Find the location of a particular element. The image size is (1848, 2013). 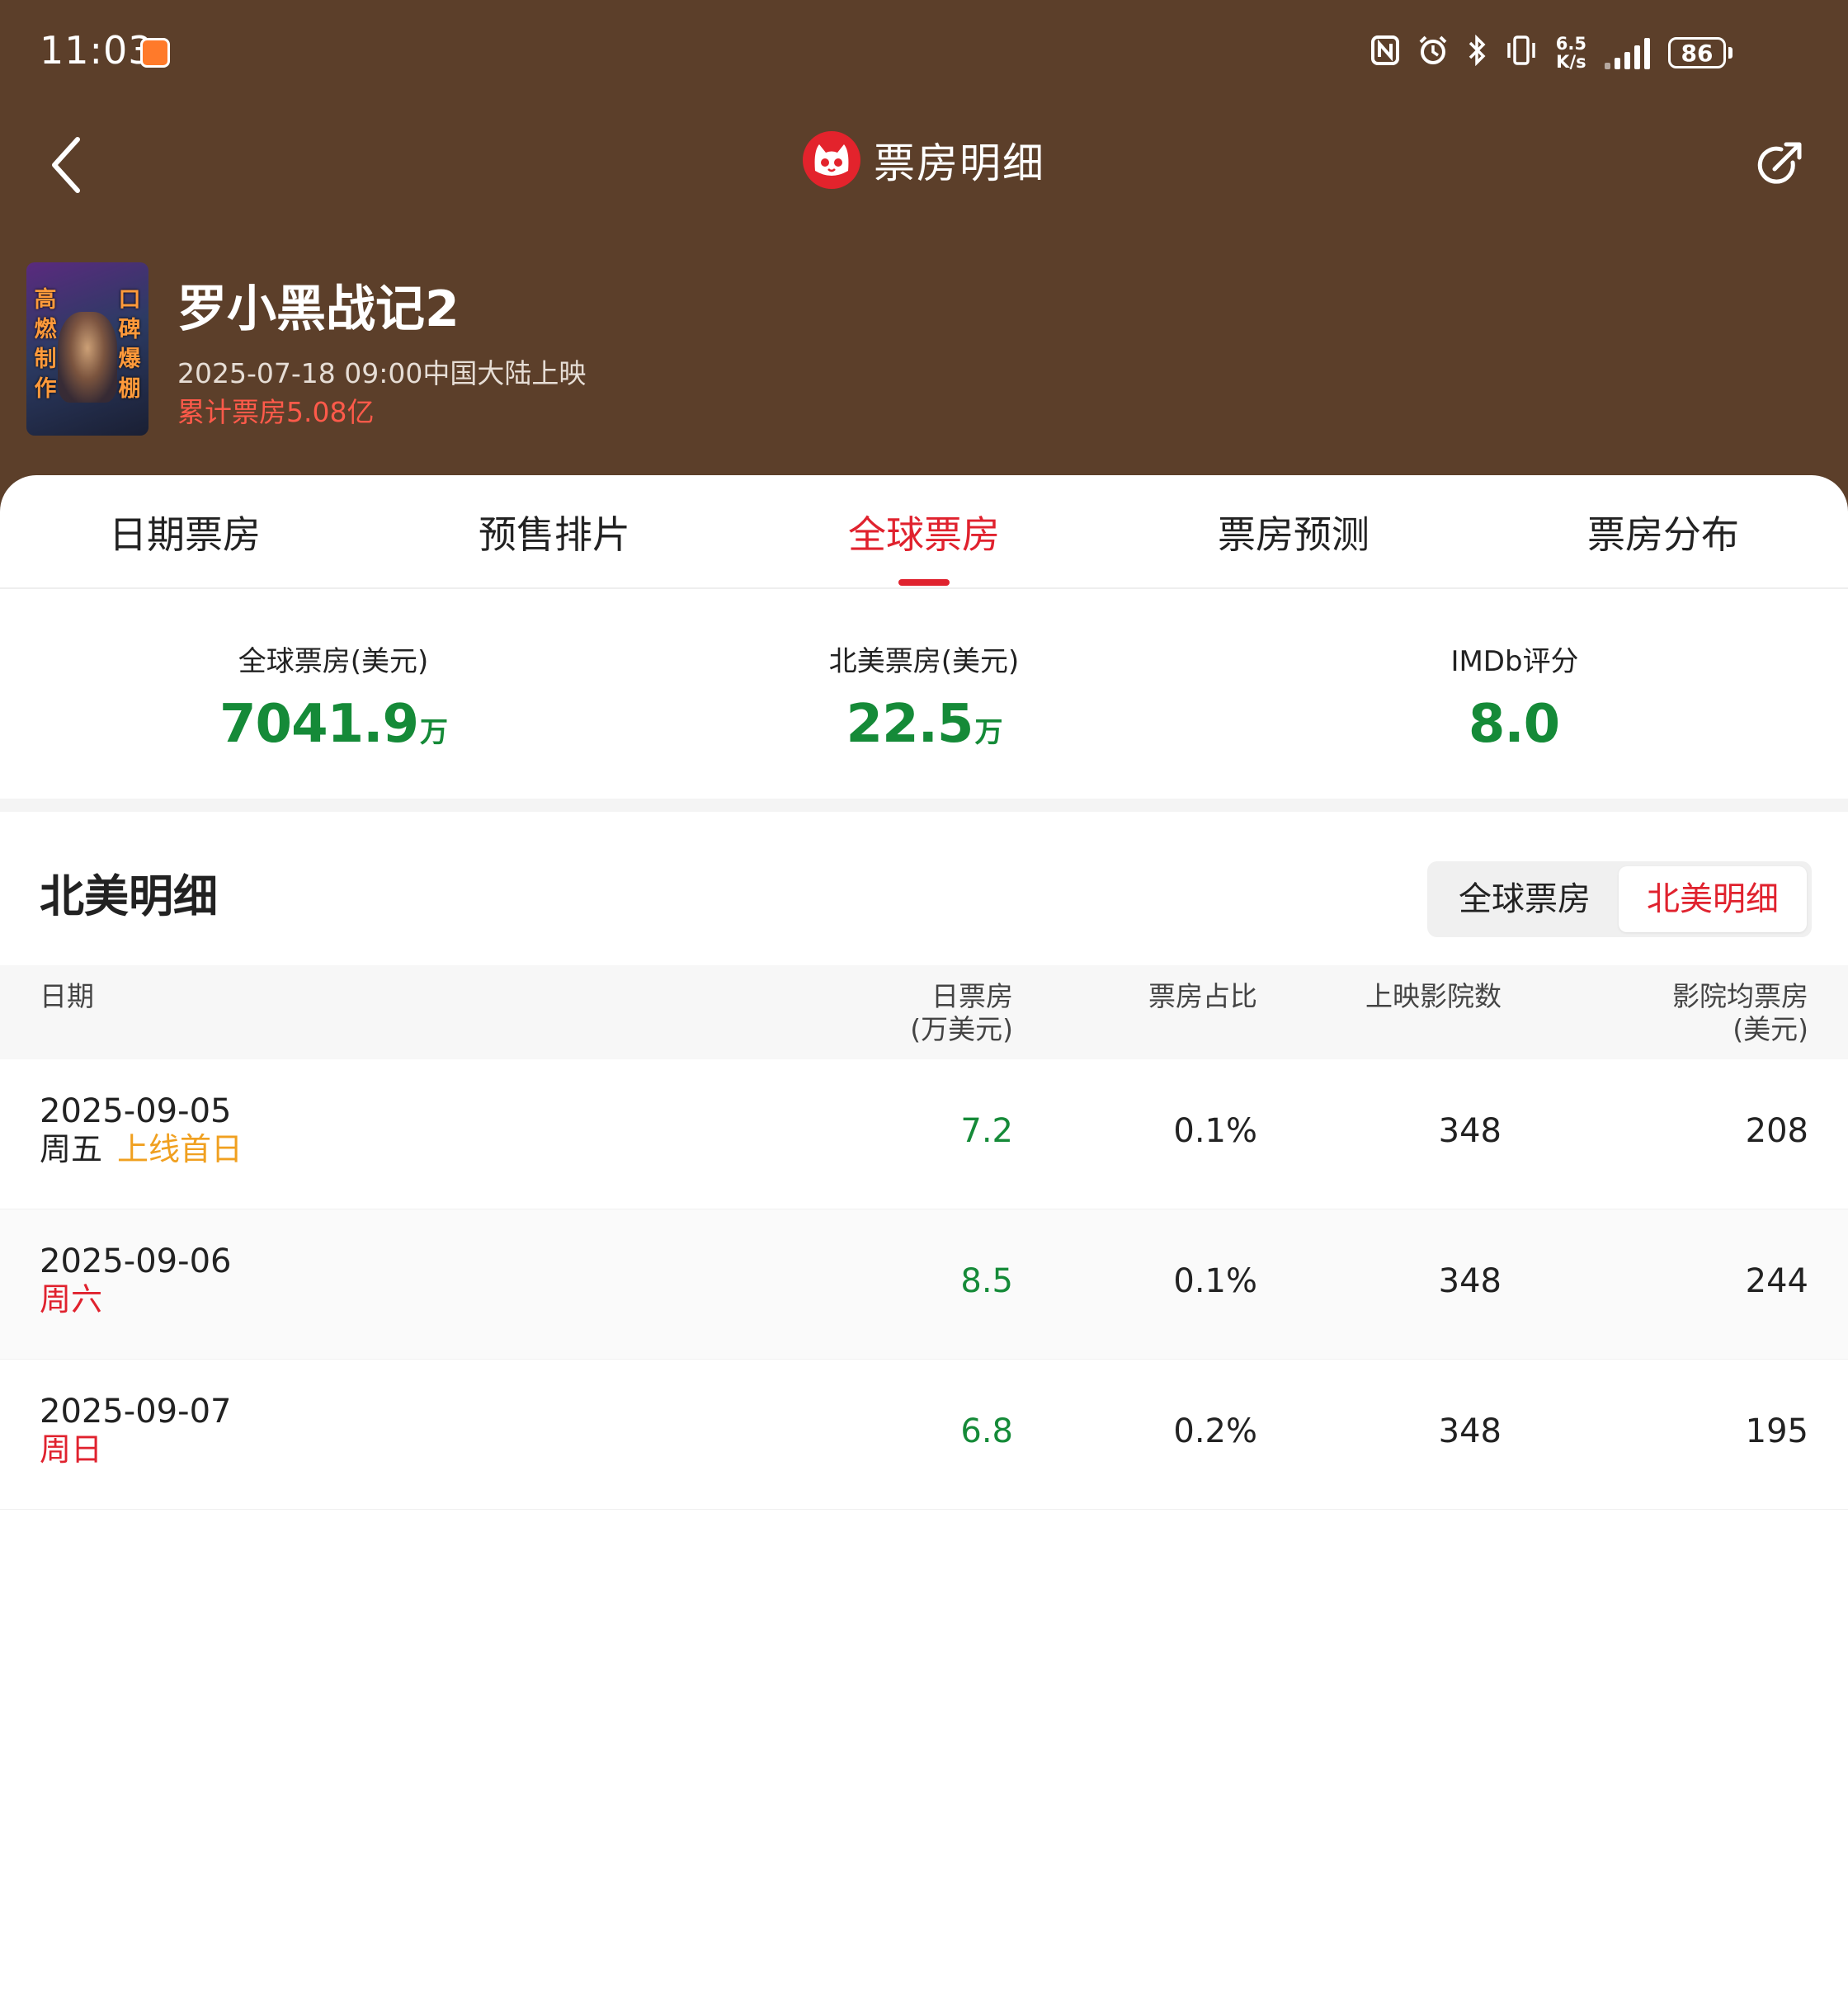

movie-release-date: 2025-07-18 09:00中国大陆上映 is located at coordinates (382, 373).